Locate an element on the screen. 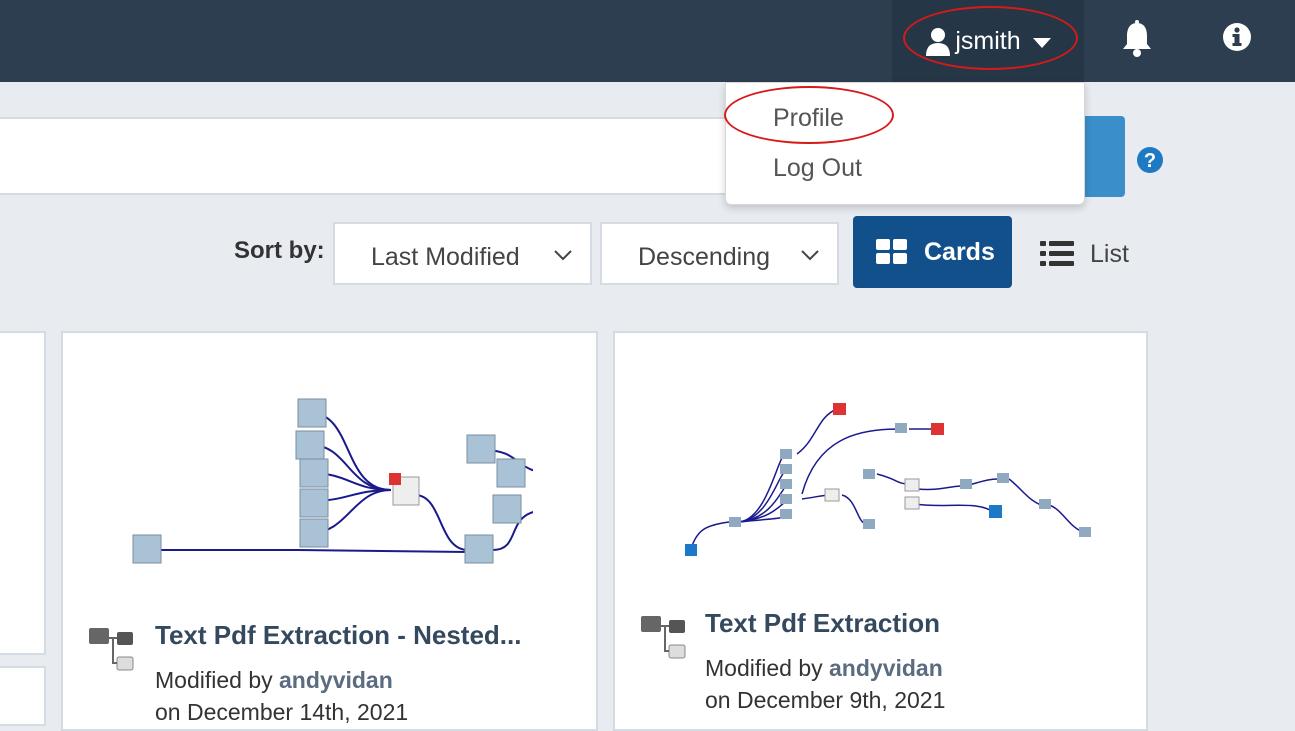  caret-down-icon is located at coordinates (1041, 42).